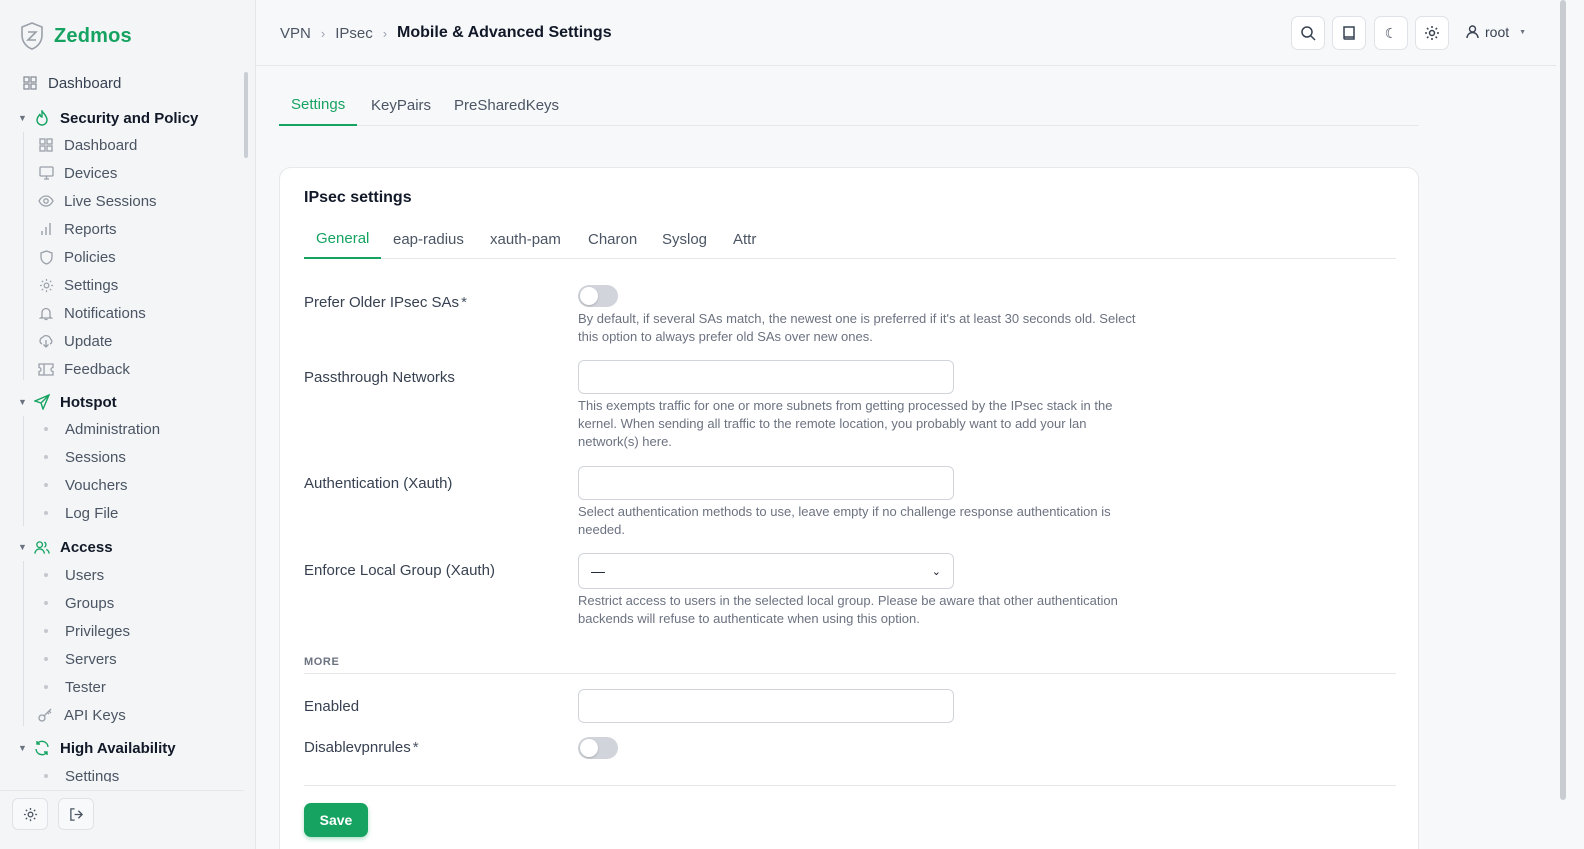 The image size is (1584, 849). I want to click on settings-button, so click(30, 814).